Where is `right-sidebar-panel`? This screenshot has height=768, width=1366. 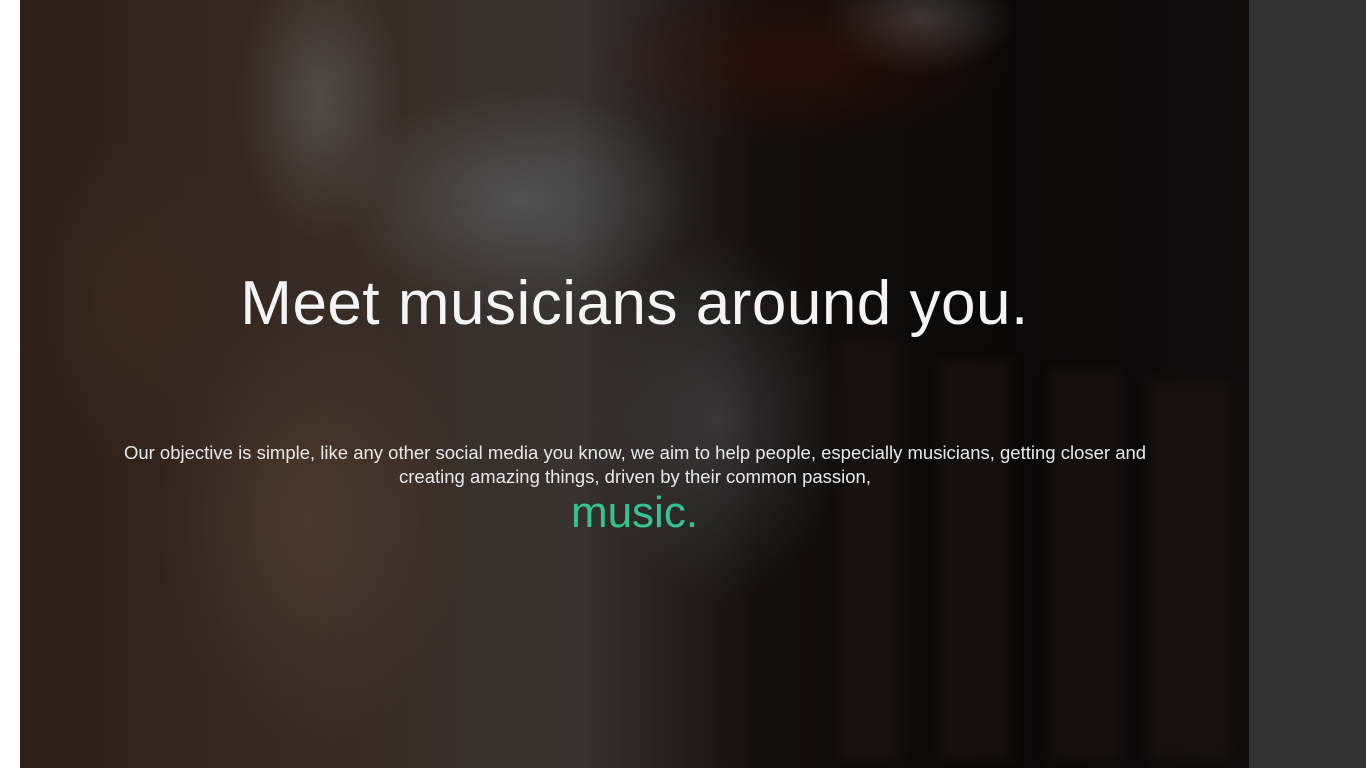 right-sidebar-panel is located at coordinates (1307, 384).